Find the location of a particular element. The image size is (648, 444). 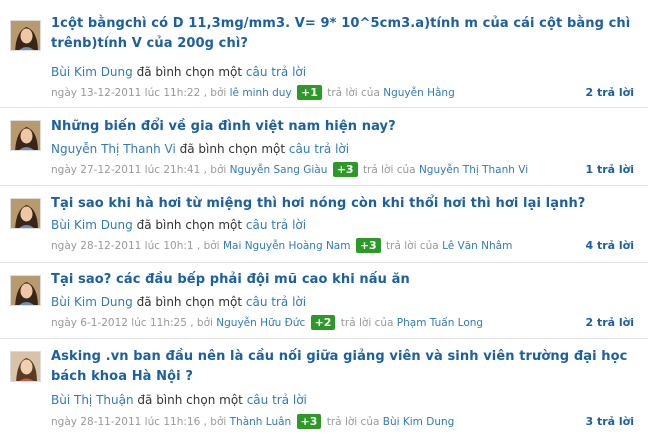

answerer-link: Phạm Tuấn Long is located at coordinates (440, 323).